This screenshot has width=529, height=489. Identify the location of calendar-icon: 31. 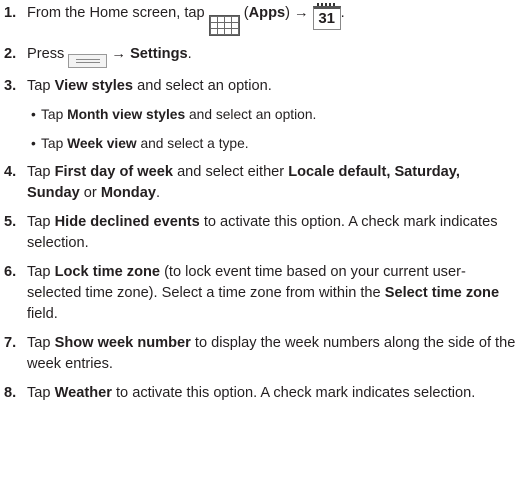
(326, 16).